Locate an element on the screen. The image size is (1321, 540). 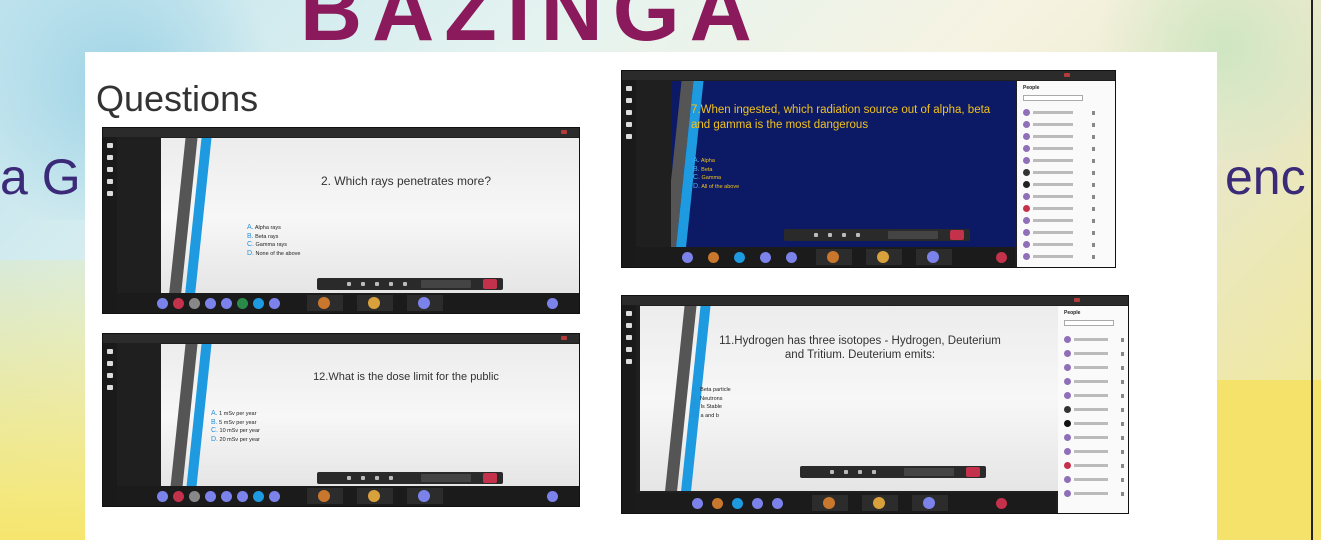
participants-icon is located at coordinates (405, 284).